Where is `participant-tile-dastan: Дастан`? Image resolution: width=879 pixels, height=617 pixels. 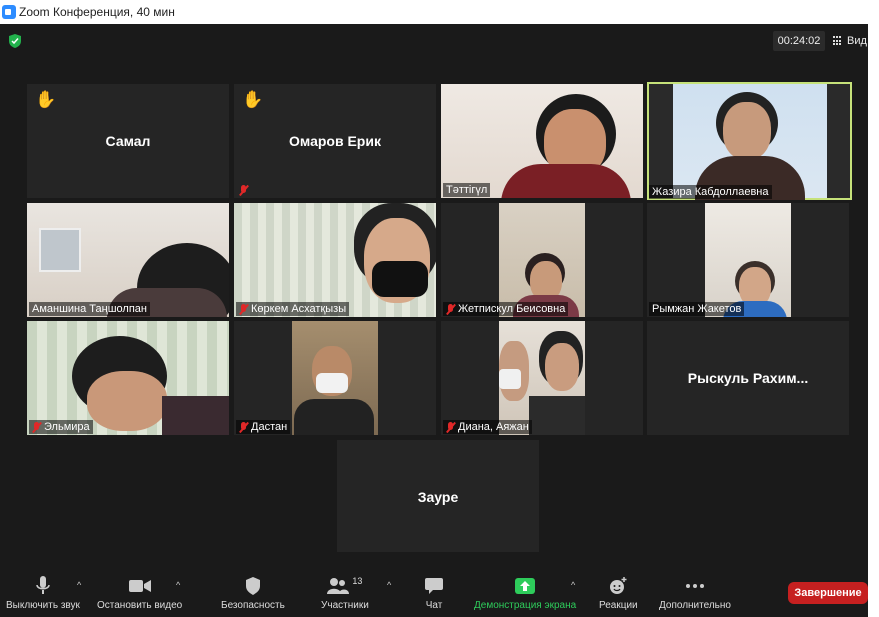 participant-tile-dastan: Дастан is located at coordinates (335, 378).